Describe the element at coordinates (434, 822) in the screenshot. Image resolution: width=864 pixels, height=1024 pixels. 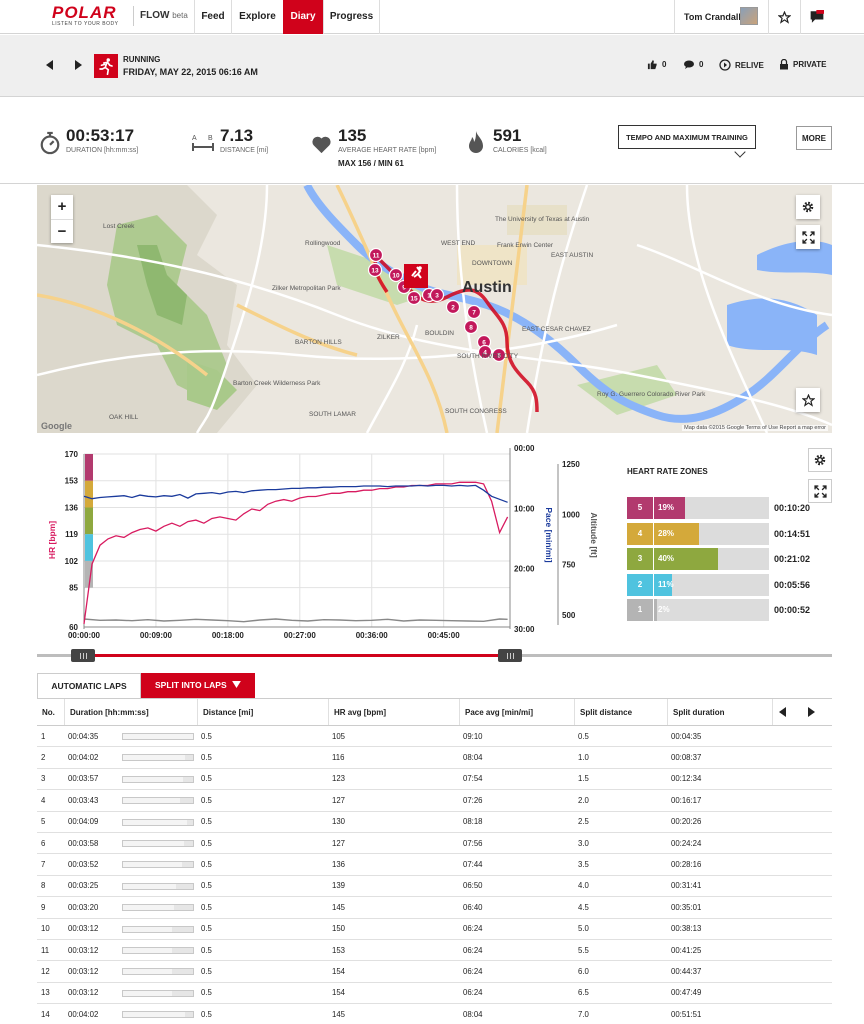
I see `table-row: 5 00:04:09 0.5 130 08:18 2.5 00:20:26` at that location.